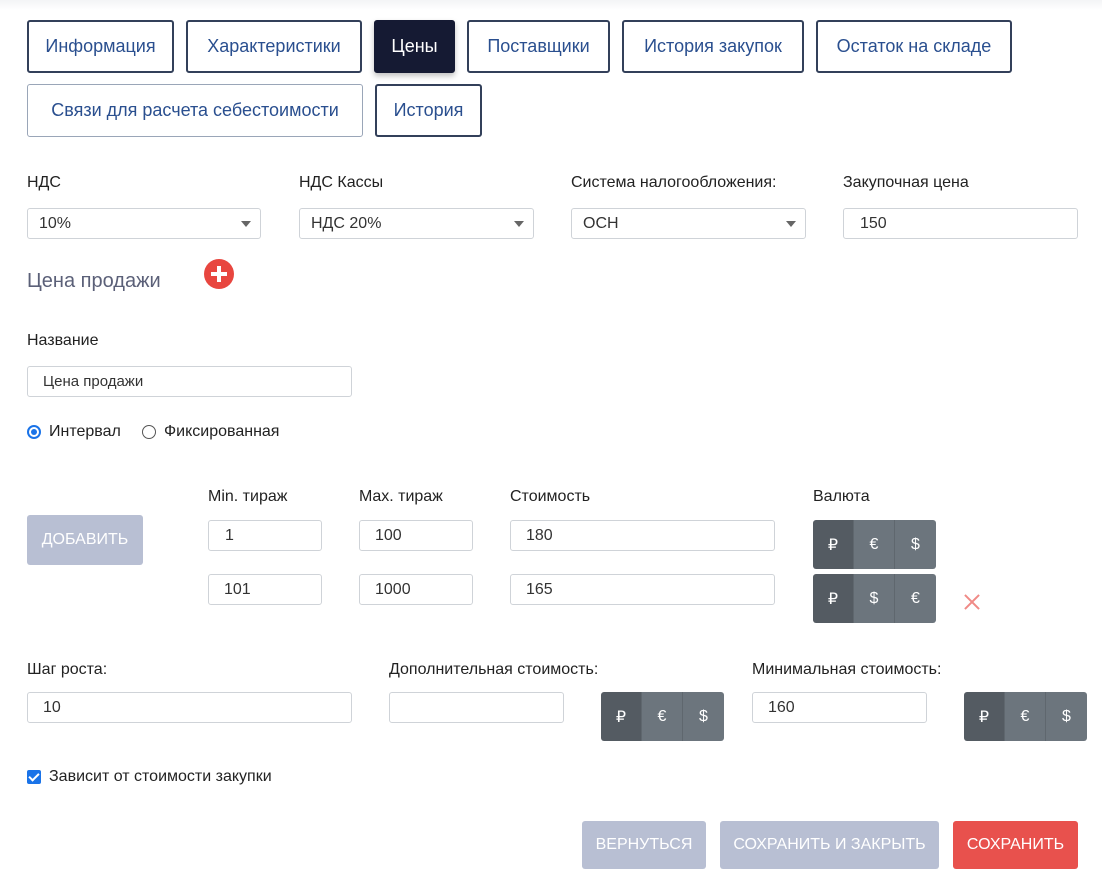 The image size is (1102, 891). I want to click on add-interval-button: Добавить, so click(85, 540).